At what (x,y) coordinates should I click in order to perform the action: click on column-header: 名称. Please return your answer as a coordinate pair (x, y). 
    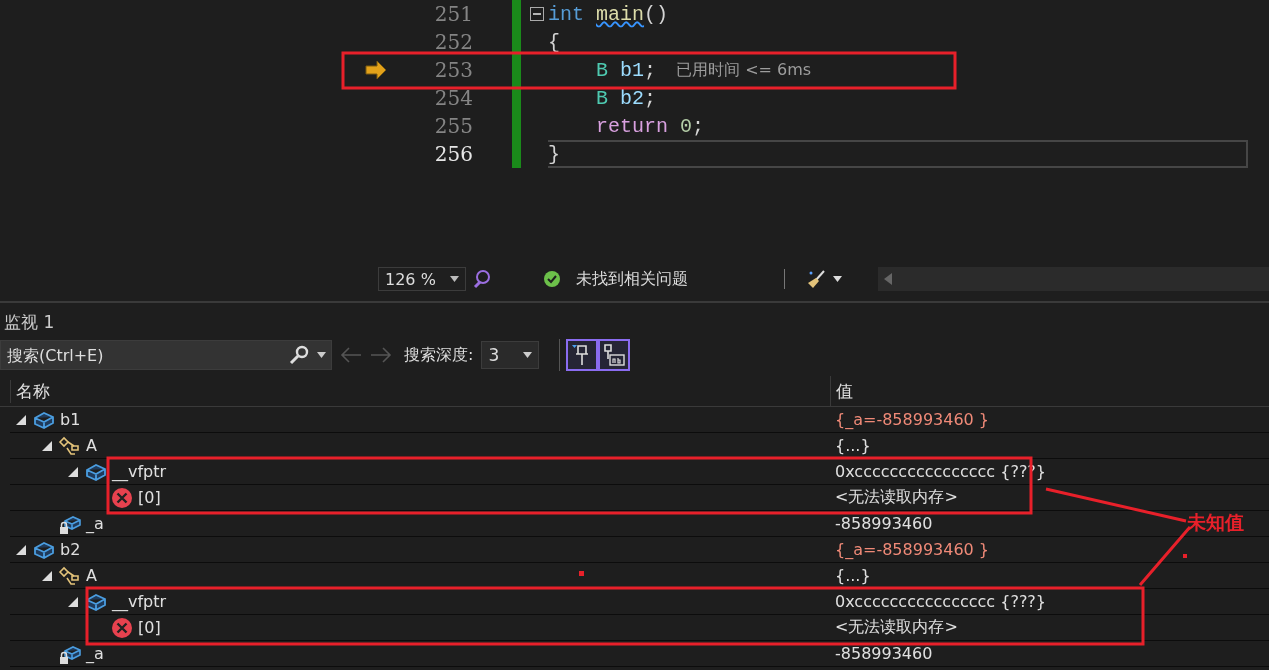
    Looking at the image, I should click on (420, 391).